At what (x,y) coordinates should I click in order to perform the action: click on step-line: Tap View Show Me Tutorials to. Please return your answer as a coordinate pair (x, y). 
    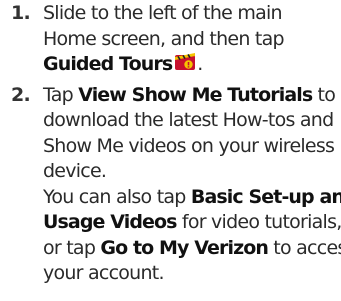
    Looking at the image, I should click on (192, 96).